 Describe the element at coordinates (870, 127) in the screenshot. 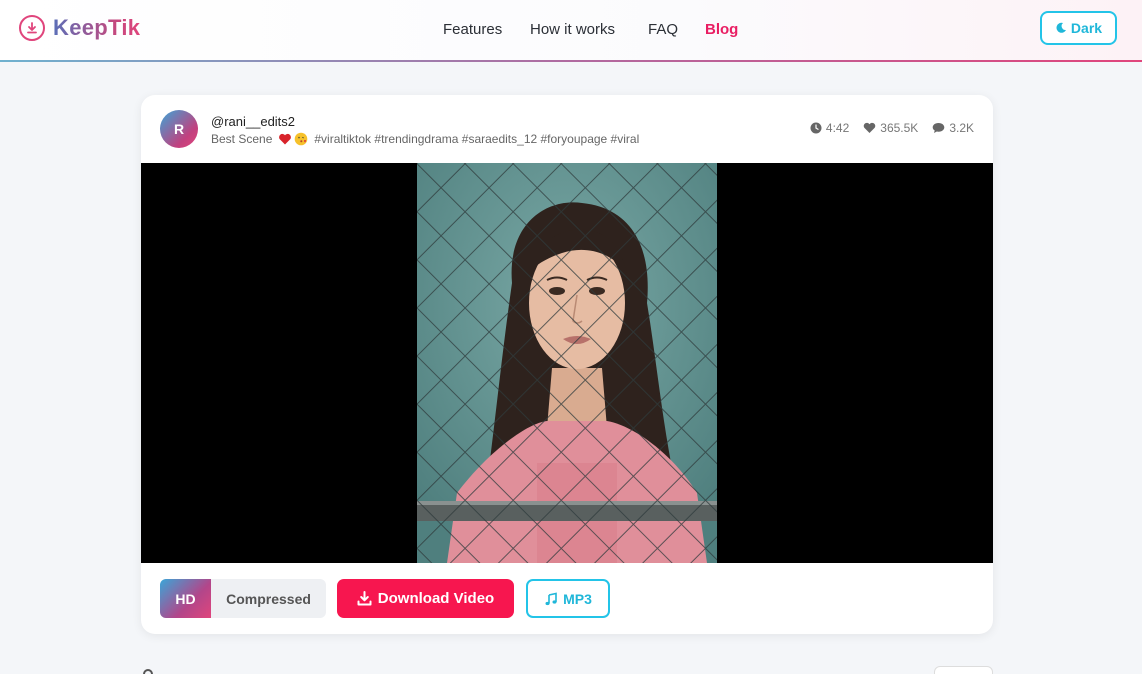

I see `heart-icon` at that location.